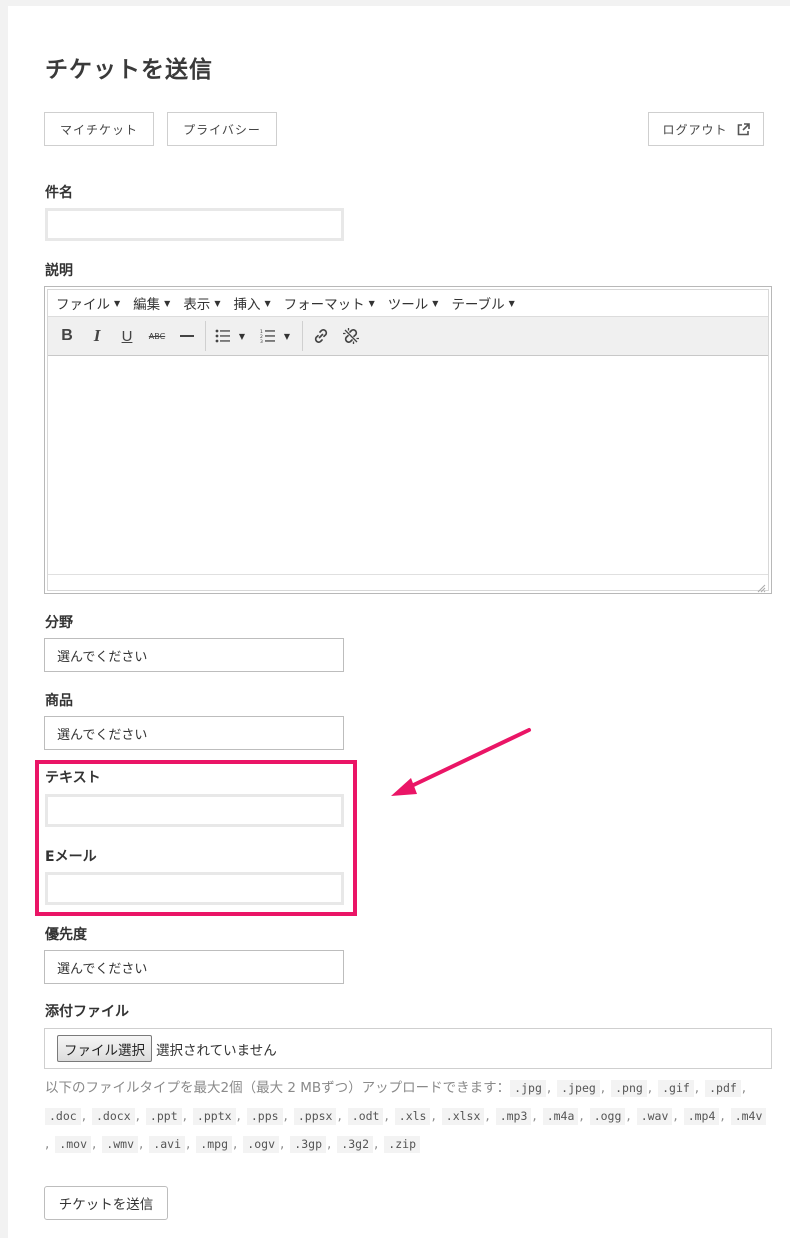  Describe the element at coordinates (73, 1144) in the screenshot. I see `file-extension: .mov` at that location.